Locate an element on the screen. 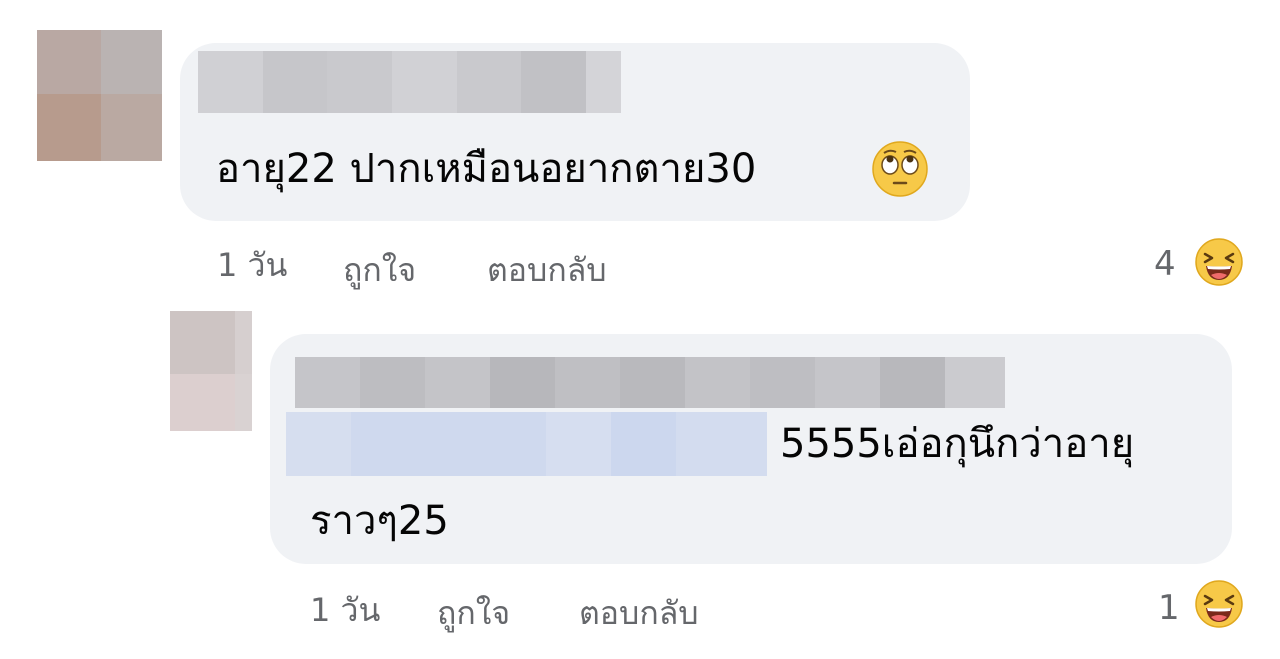 The width and height of the screenshot is (1280, 659). comment-text: อายุ22 ปากเหมือนอยากตาย30 is located at coordinates (486, 169).